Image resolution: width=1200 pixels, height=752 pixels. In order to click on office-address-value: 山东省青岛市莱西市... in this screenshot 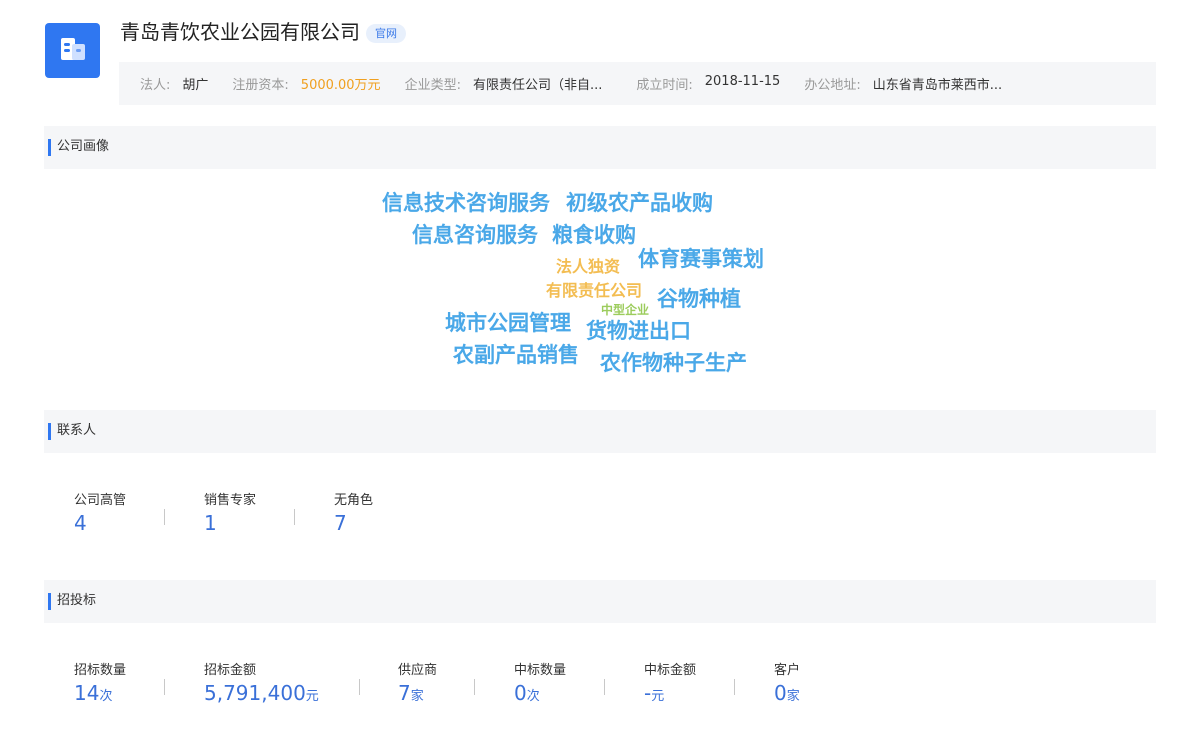, I will do `click(937, 85)`.